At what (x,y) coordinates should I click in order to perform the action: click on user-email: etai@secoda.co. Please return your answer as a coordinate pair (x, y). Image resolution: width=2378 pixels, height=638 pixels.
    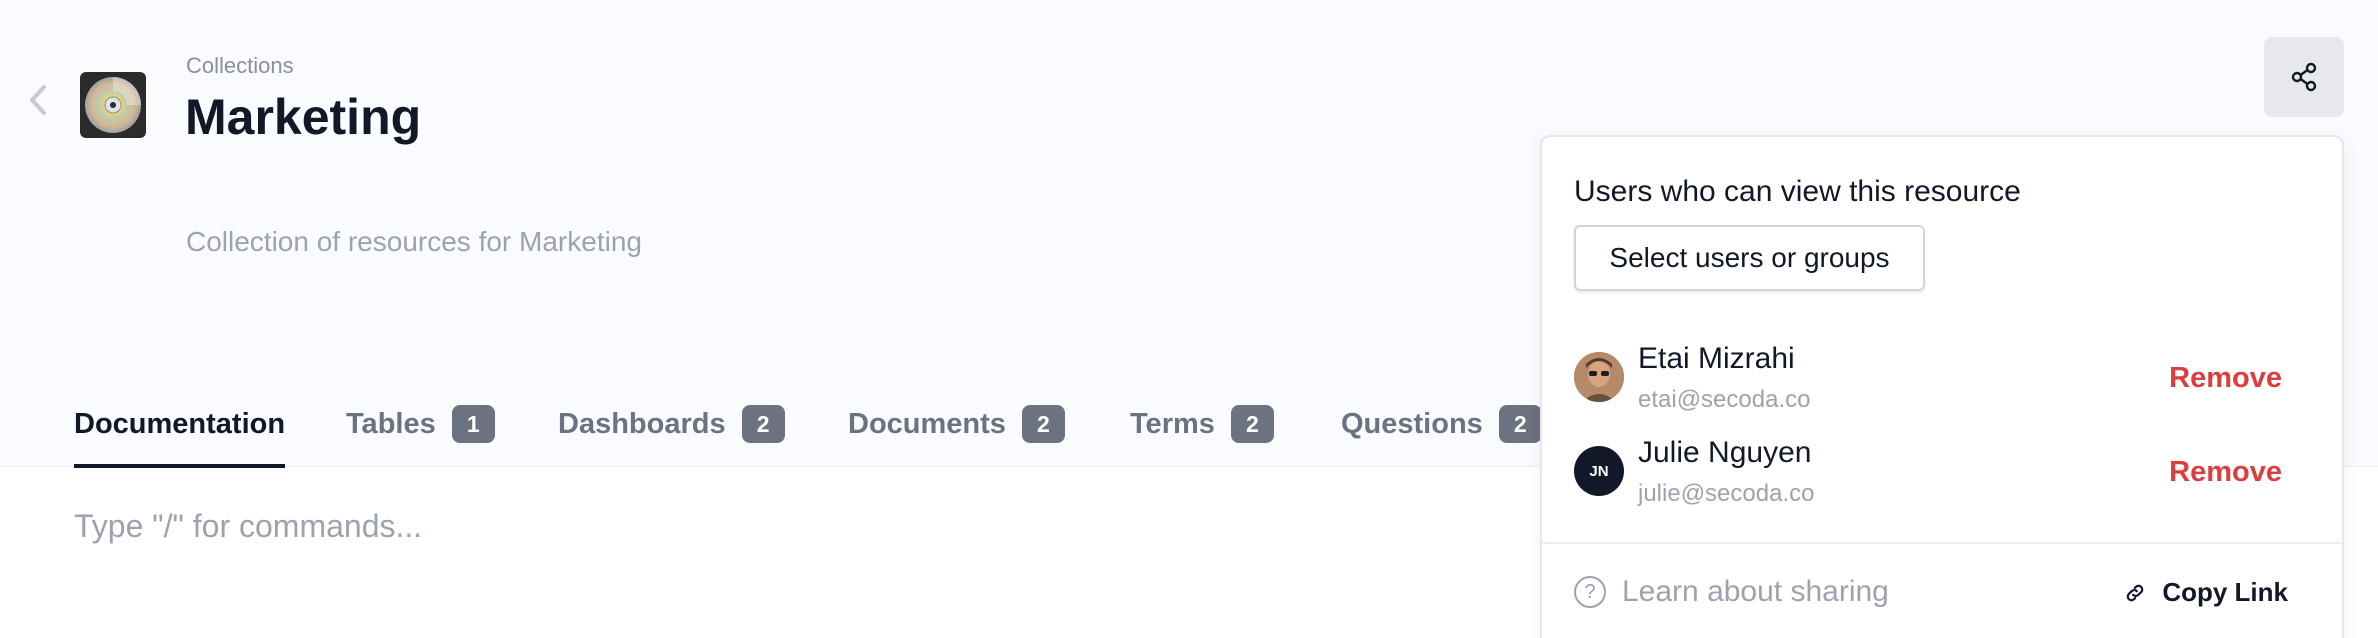
    Looking at the image, I should click on (1724, 399).